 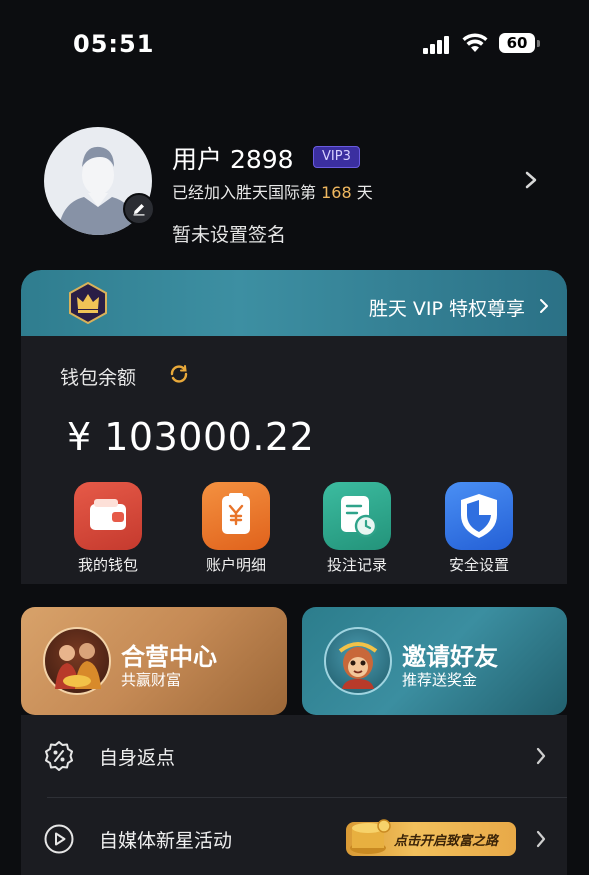 What do you see at coordinates (294, 45) in the screenshot?
I see `status-bar: 05:51 60` at bounding box center [294, 45].